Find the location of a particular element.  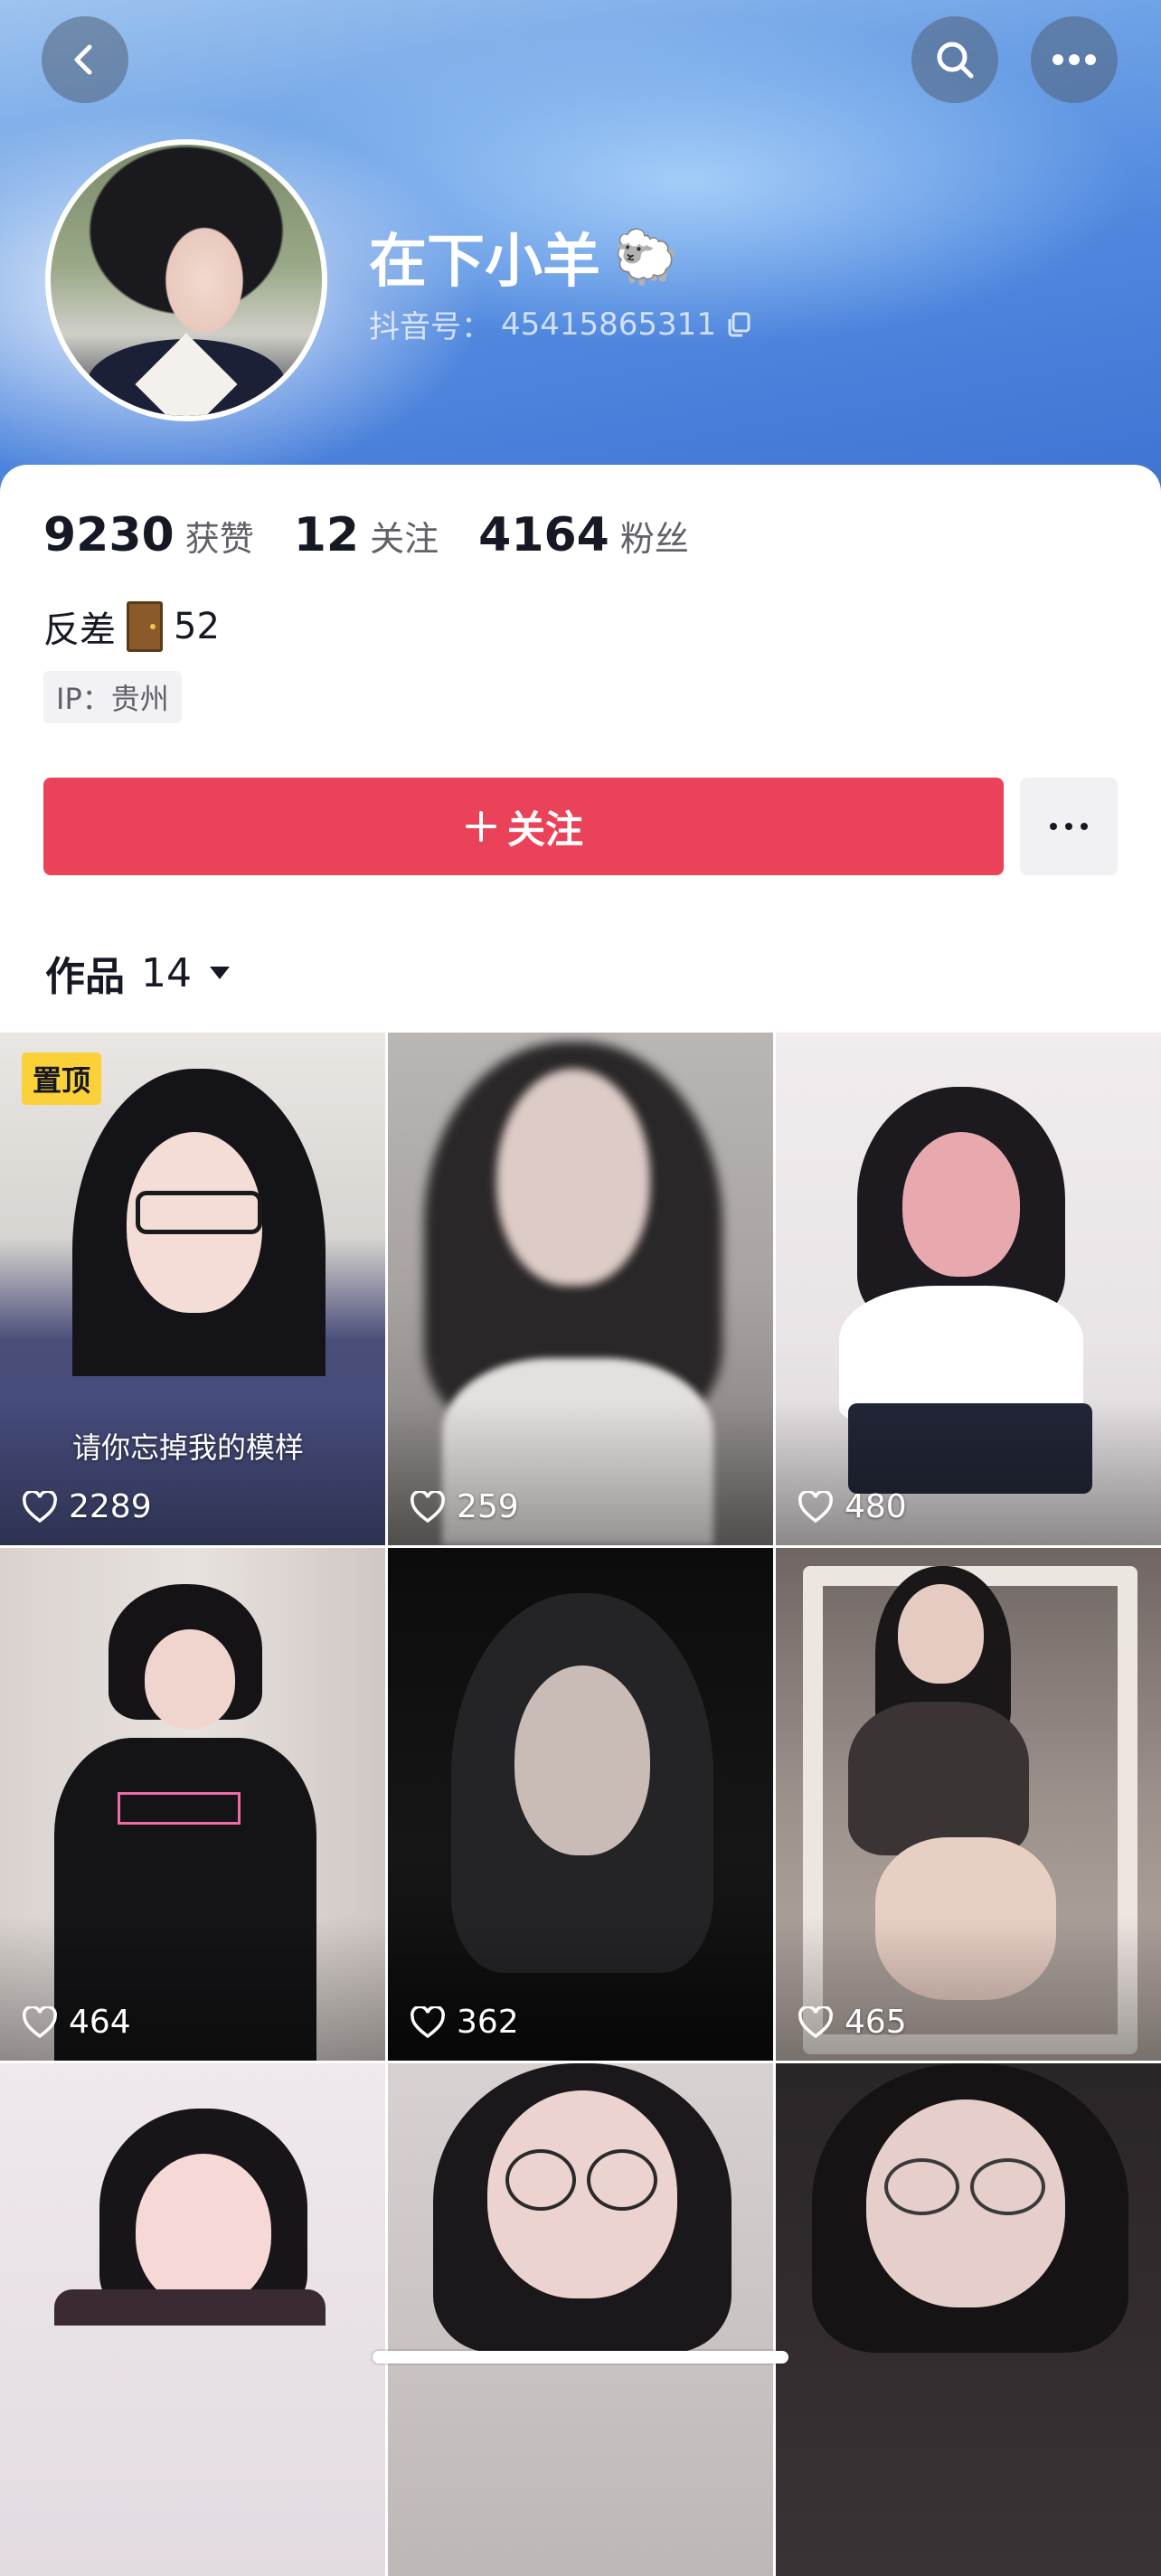

like-count: 259 is located at coordinates (464, 1506).